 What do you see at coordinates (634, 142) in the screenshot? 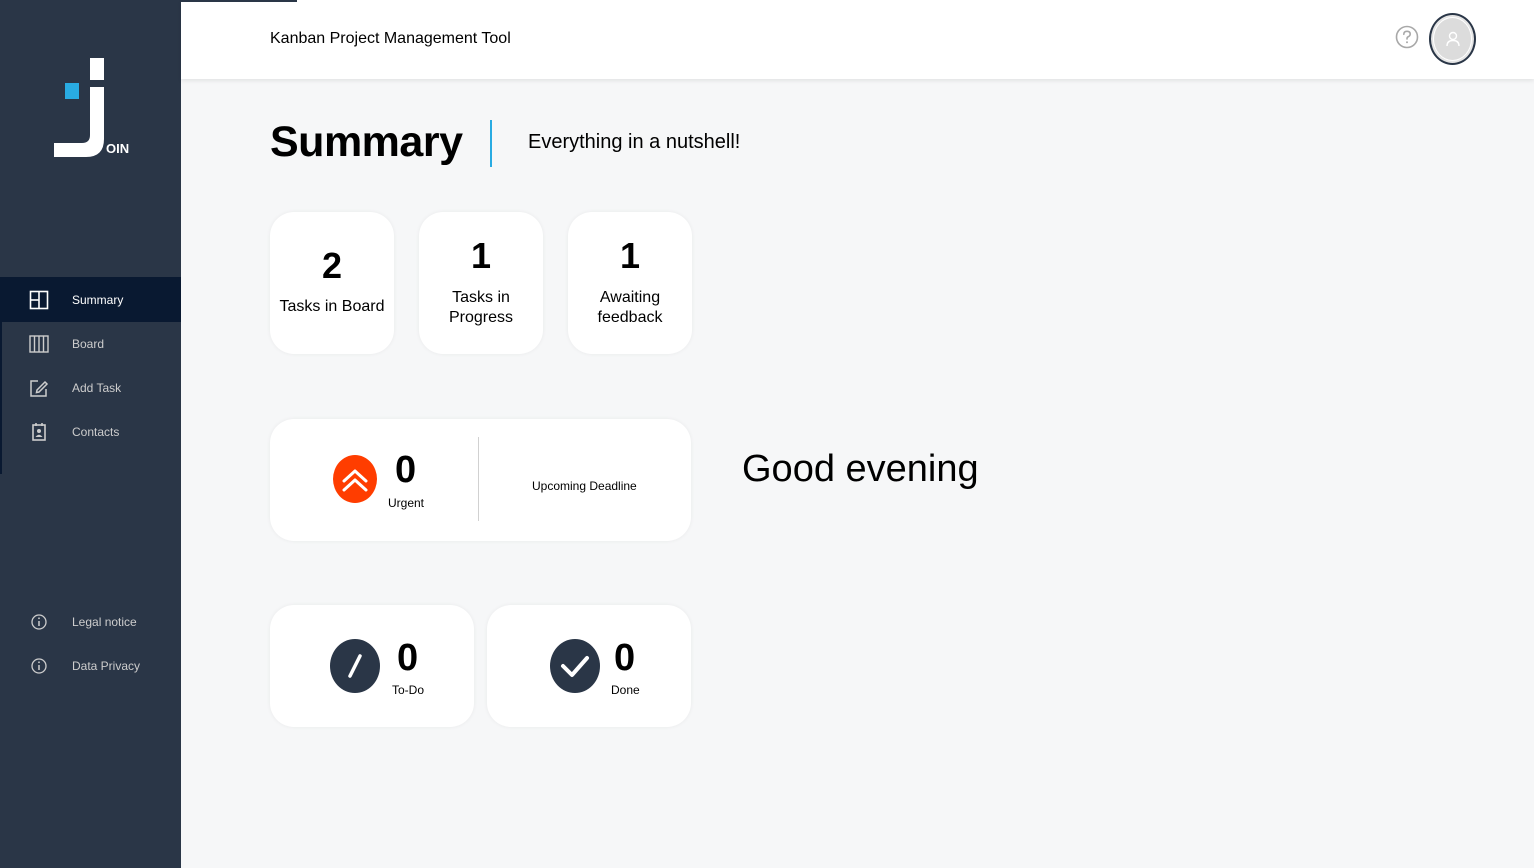
I see `page-subtitle: Everything in a nutshell!` at bounding box center [634, 142].